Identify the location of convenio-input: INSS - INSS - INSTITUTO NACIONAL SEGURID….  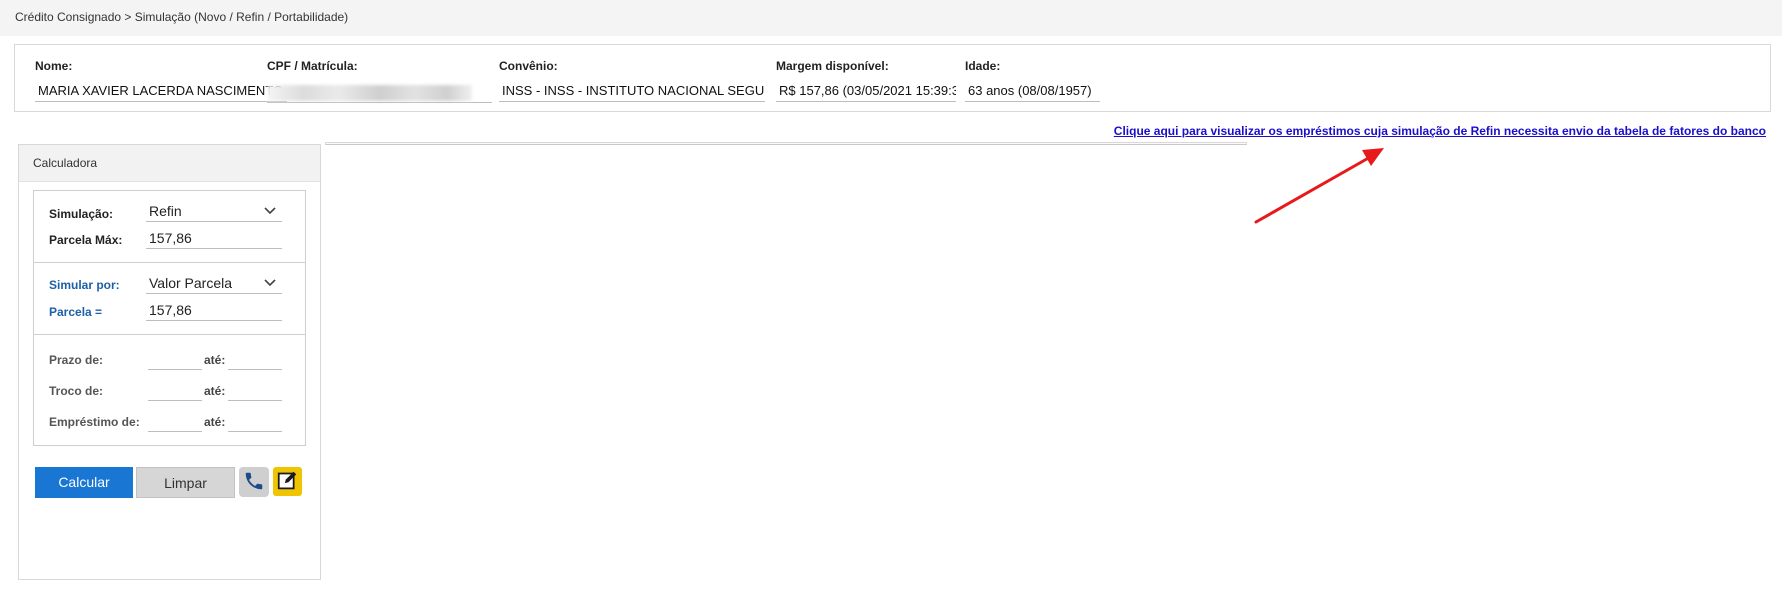
(632, 91).